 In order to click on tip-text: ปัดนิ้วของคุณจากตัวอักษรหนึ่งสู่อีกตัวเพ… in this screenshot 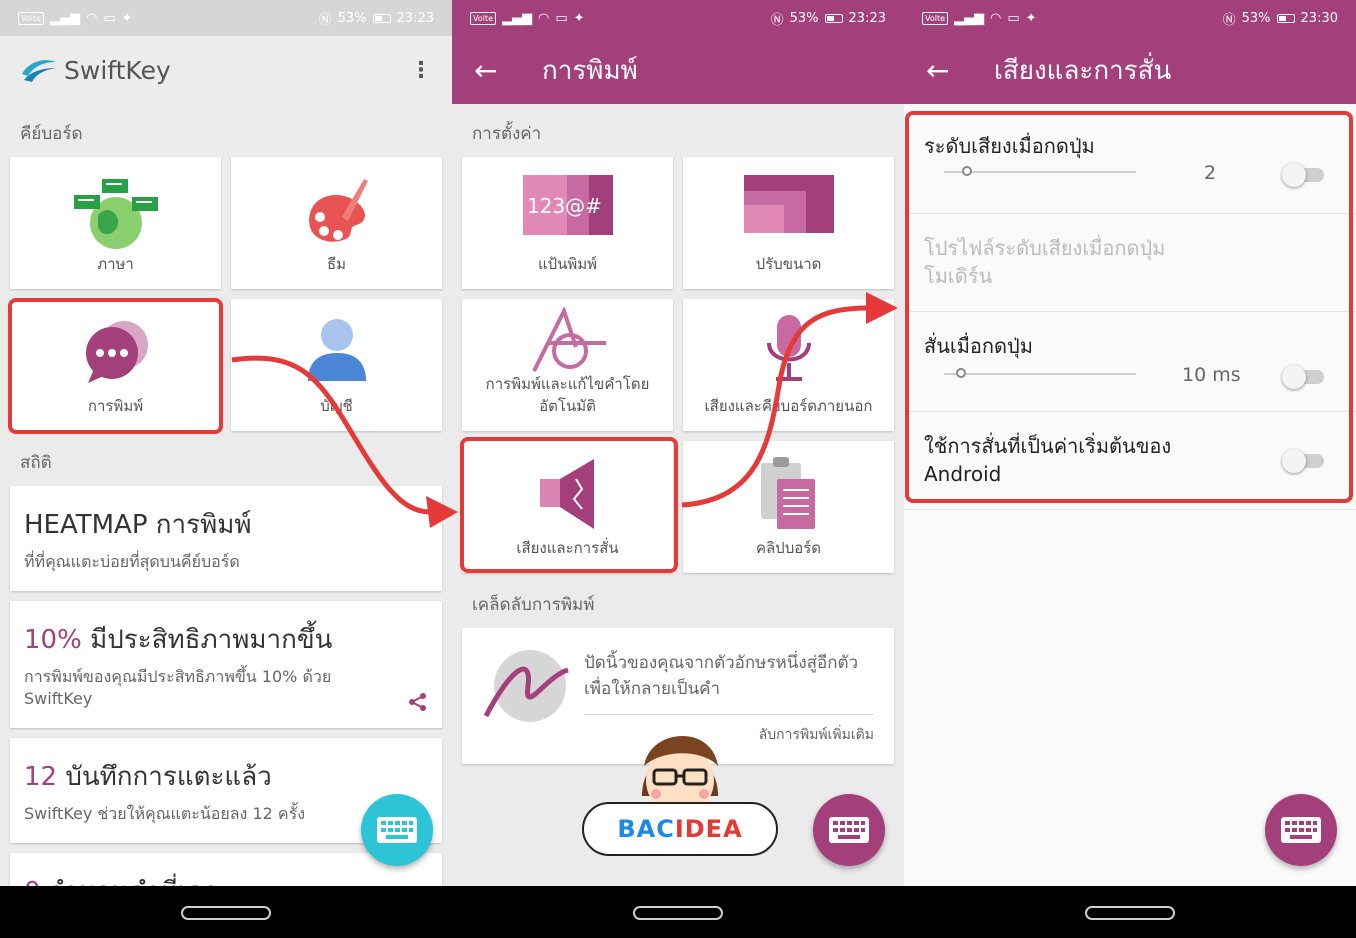, I will do `click(721, 676)`.